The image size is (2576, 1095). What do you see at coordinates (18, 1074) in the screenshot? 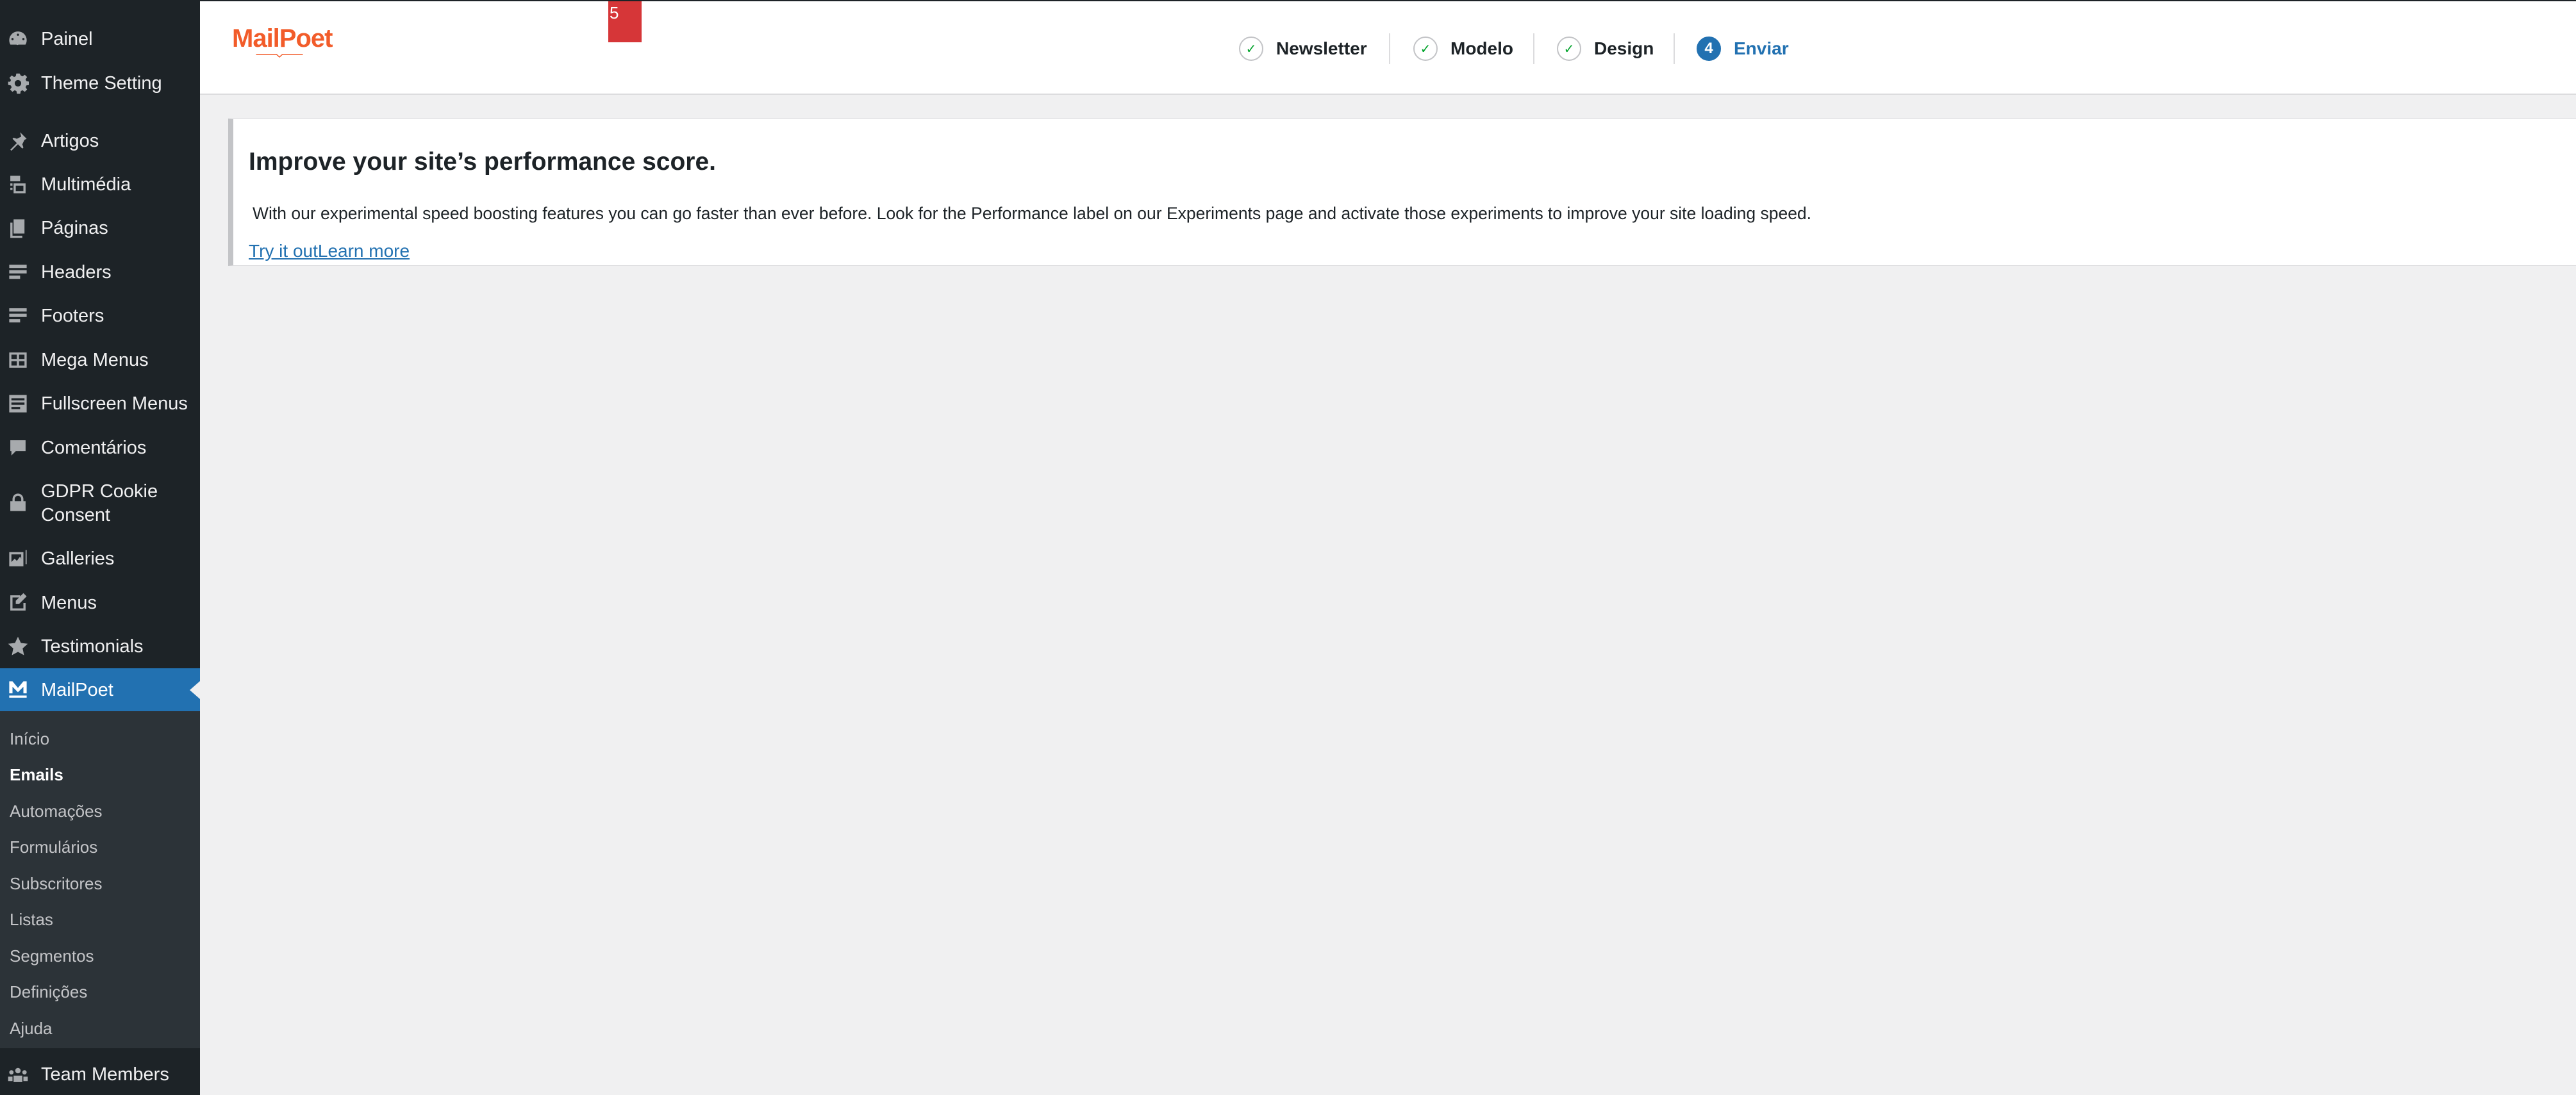
I see `groups-icon` at bounding box center [18, 1074].